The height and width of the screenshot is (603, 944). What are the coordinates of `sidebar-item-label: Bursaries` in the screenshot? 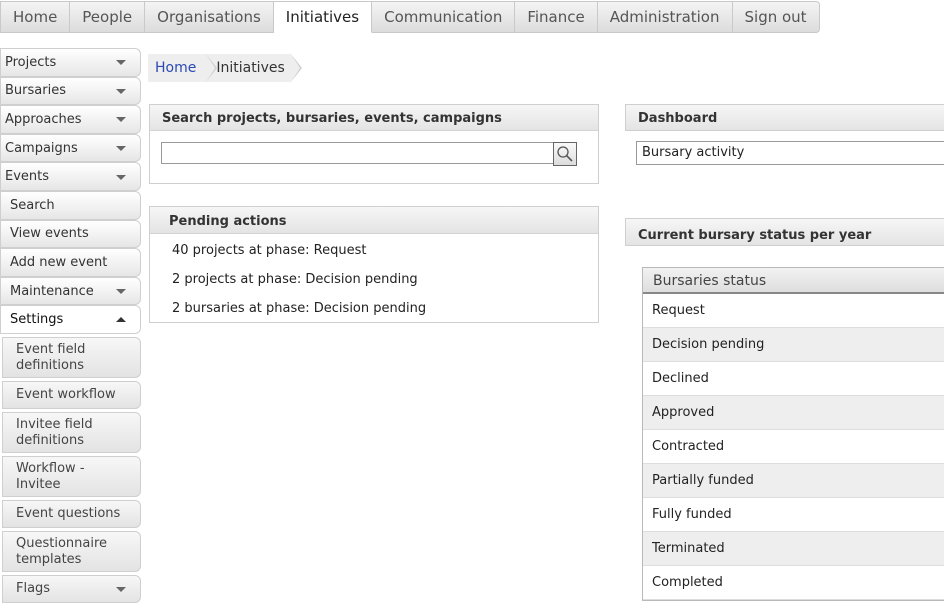 It's located at (35, 91).